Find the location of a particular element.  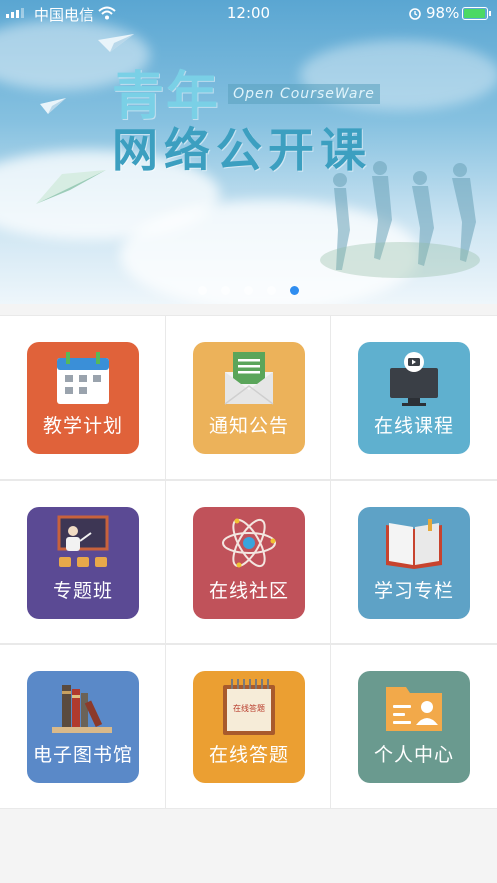

battery-percentage: 98% is located at coordinates (443, 13).